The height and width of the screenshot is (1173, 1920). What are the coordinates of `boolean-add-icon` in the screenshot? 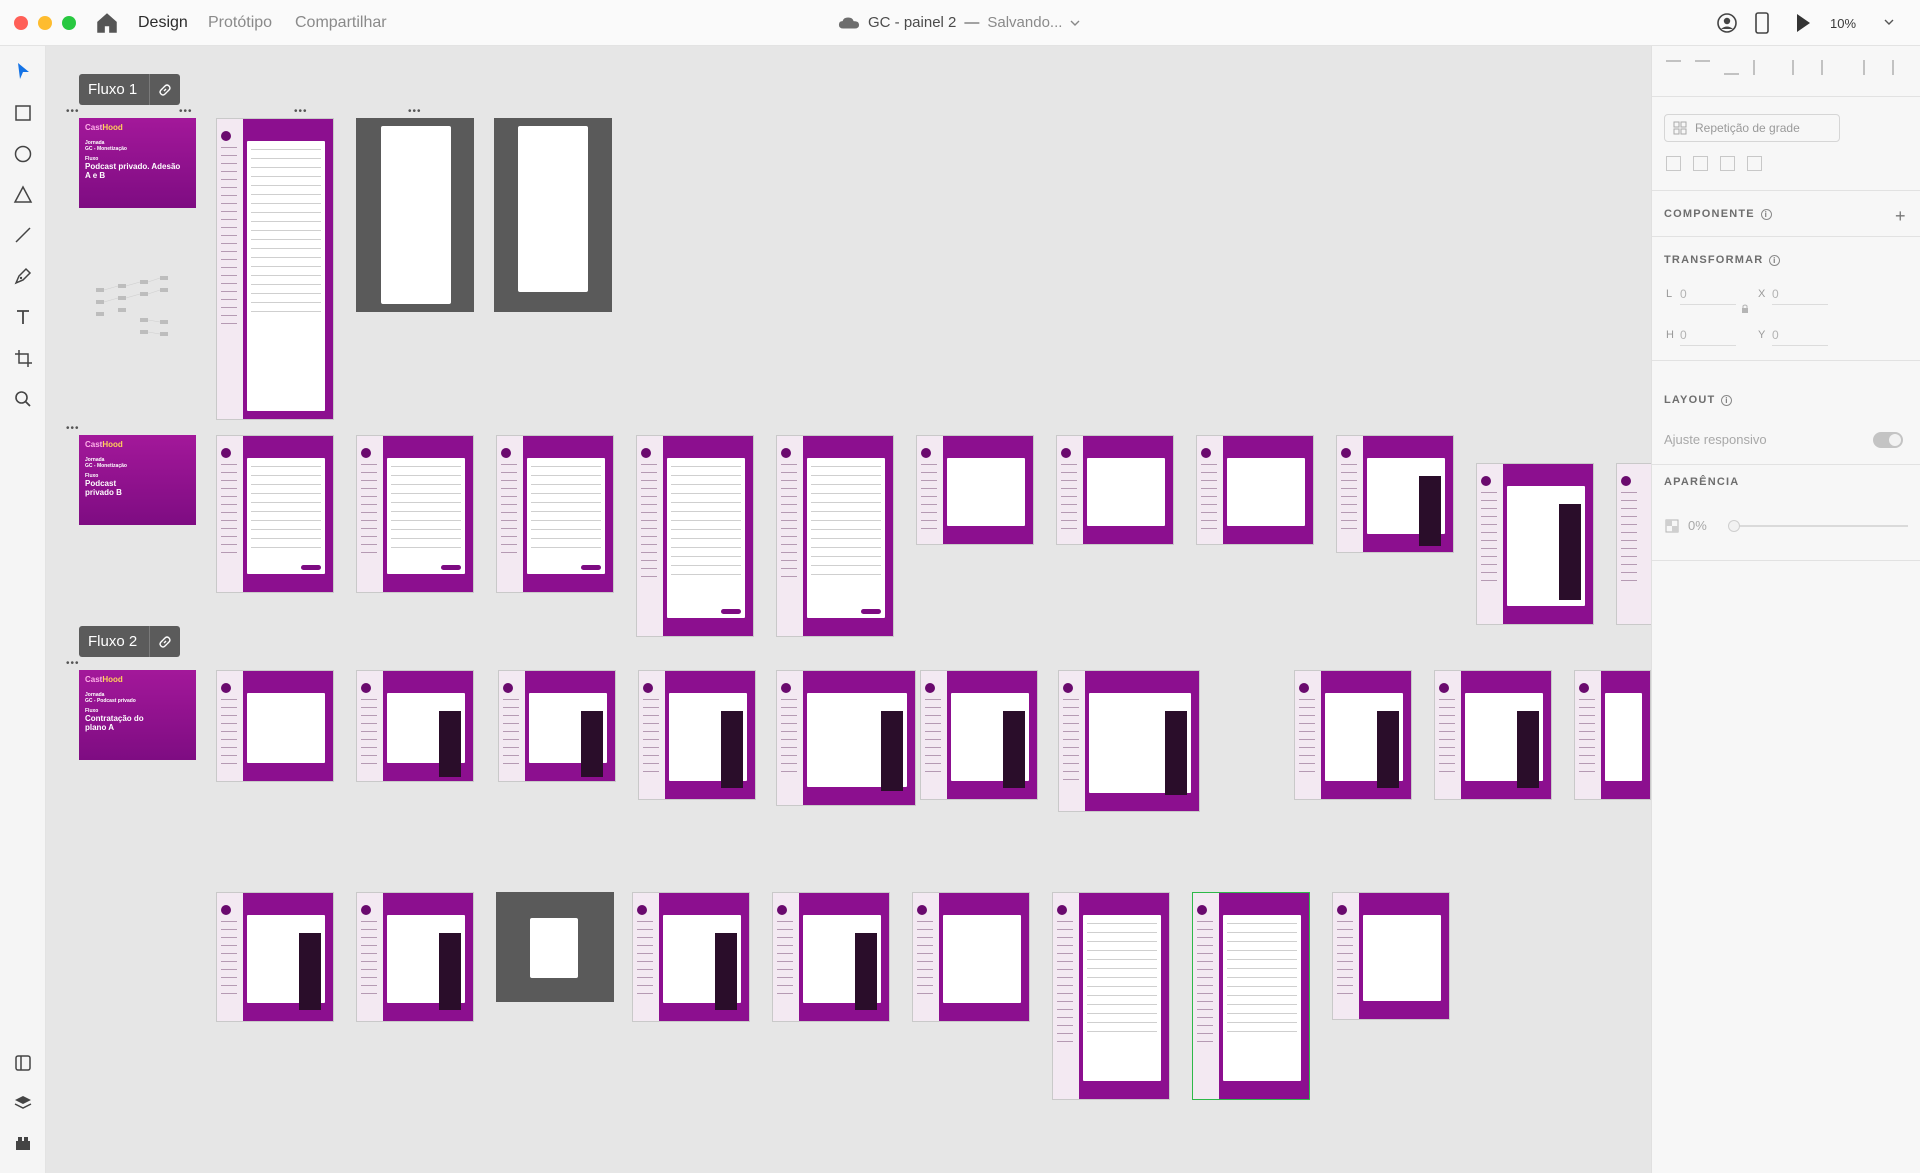 It's located at (1673, 163).